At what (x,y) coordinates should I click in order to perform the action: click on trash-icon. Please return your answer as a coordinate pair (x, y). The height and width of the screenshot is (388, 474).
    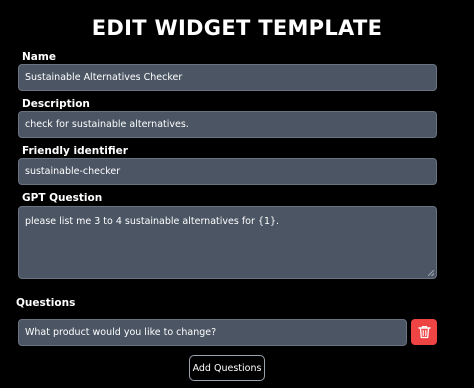
    Looking at the image, I should click on (424, 332).